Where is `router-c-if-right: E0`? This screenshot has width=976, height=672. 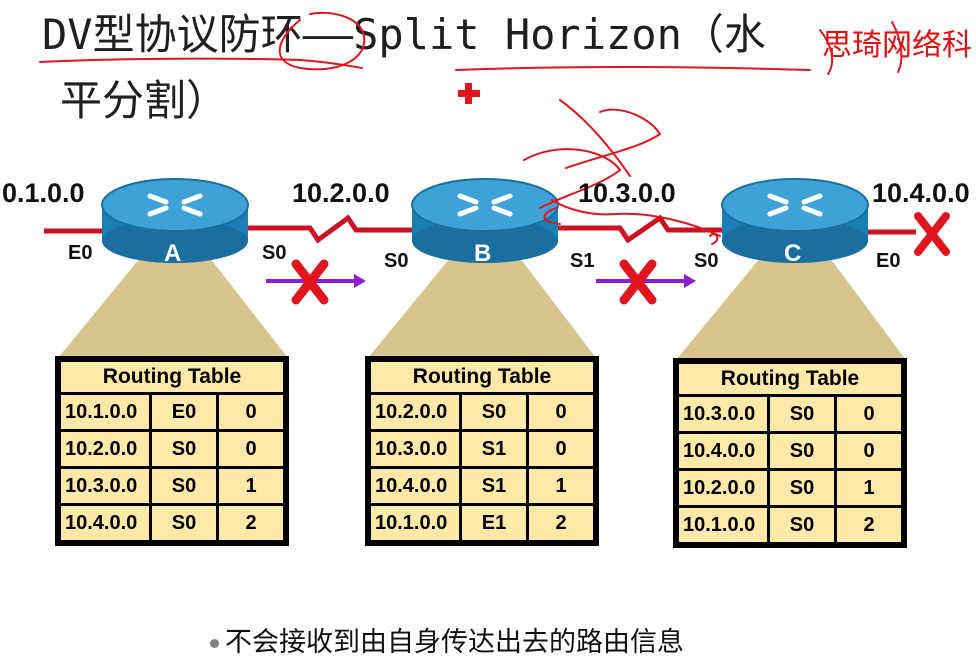 router-c-if-right: E0 is located at coordinates (888, 261).